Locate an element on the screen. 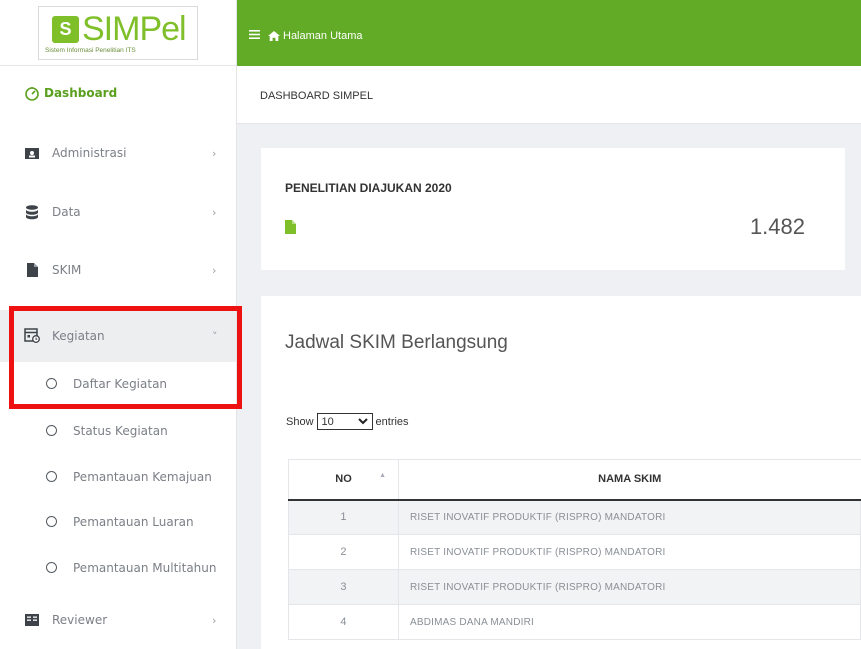 This screenshot has width=861, height=649. sidebar-item-label: Dashboard is located at coordinates (81, 93).